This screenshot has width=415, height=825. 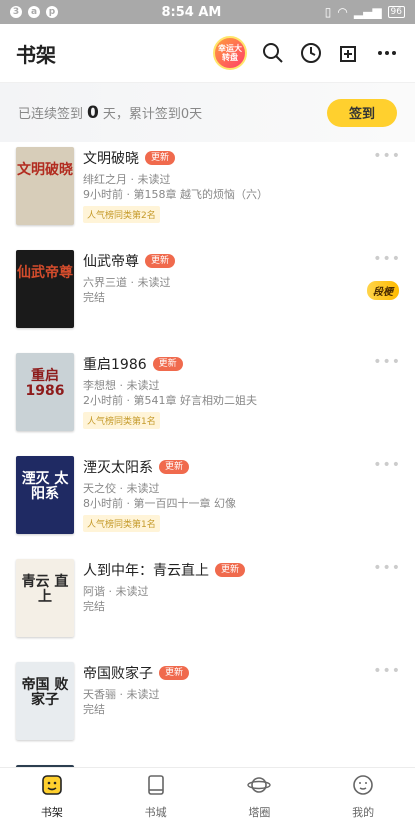 I want to click on book-author-status: 李想想 · 未读过, so click(x=121, y=385).